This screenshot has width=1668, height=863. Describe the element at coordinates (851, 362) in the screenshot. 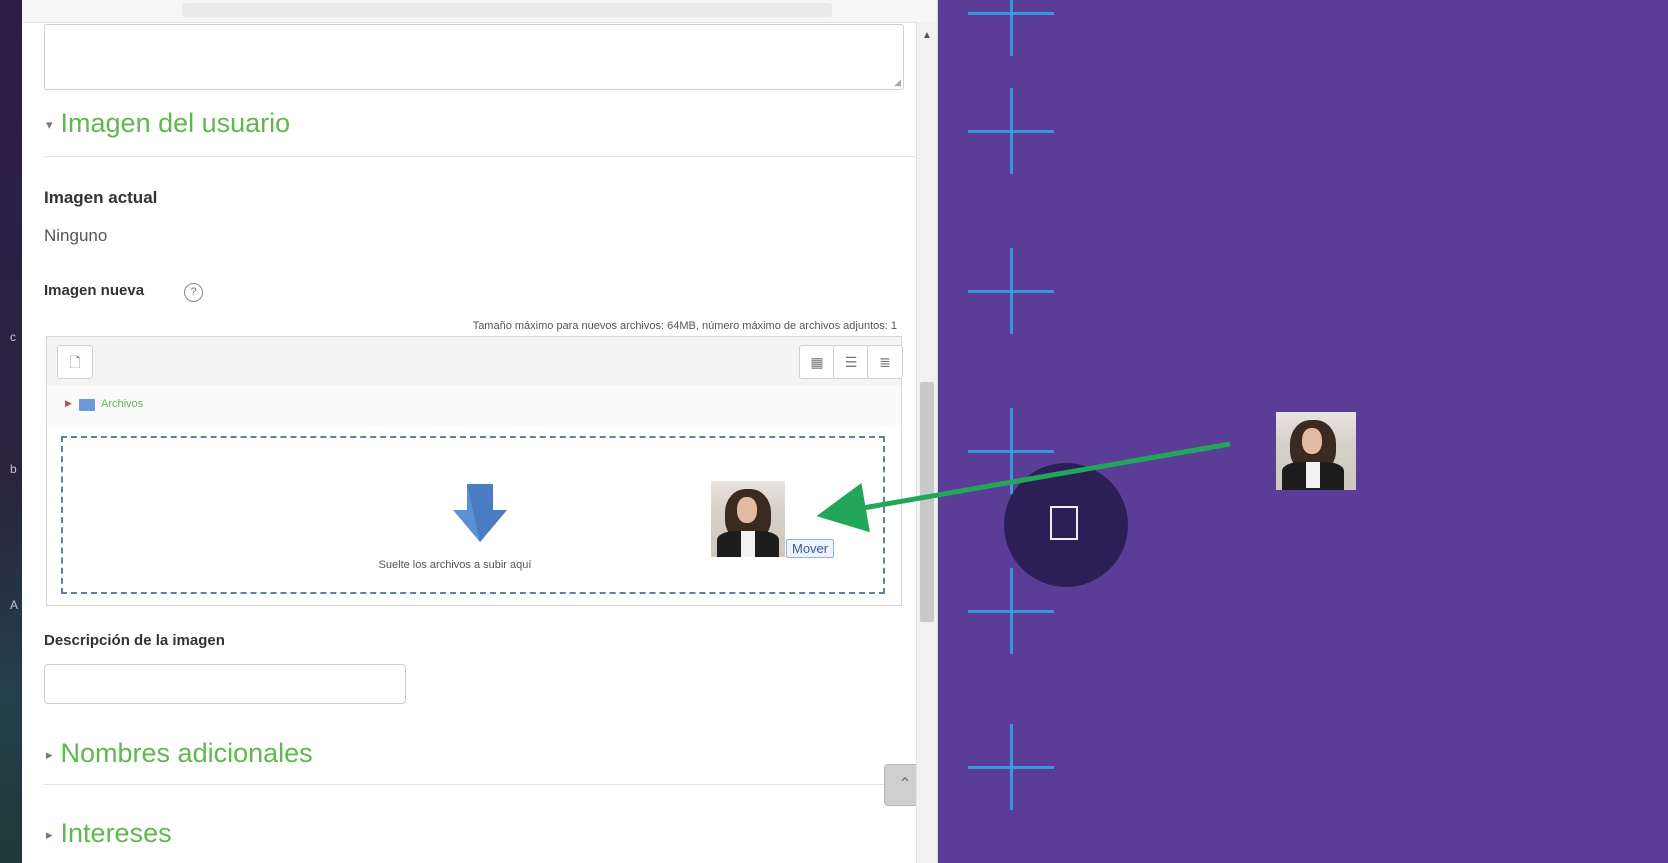

I see `list-view-button: ☰` at that location.